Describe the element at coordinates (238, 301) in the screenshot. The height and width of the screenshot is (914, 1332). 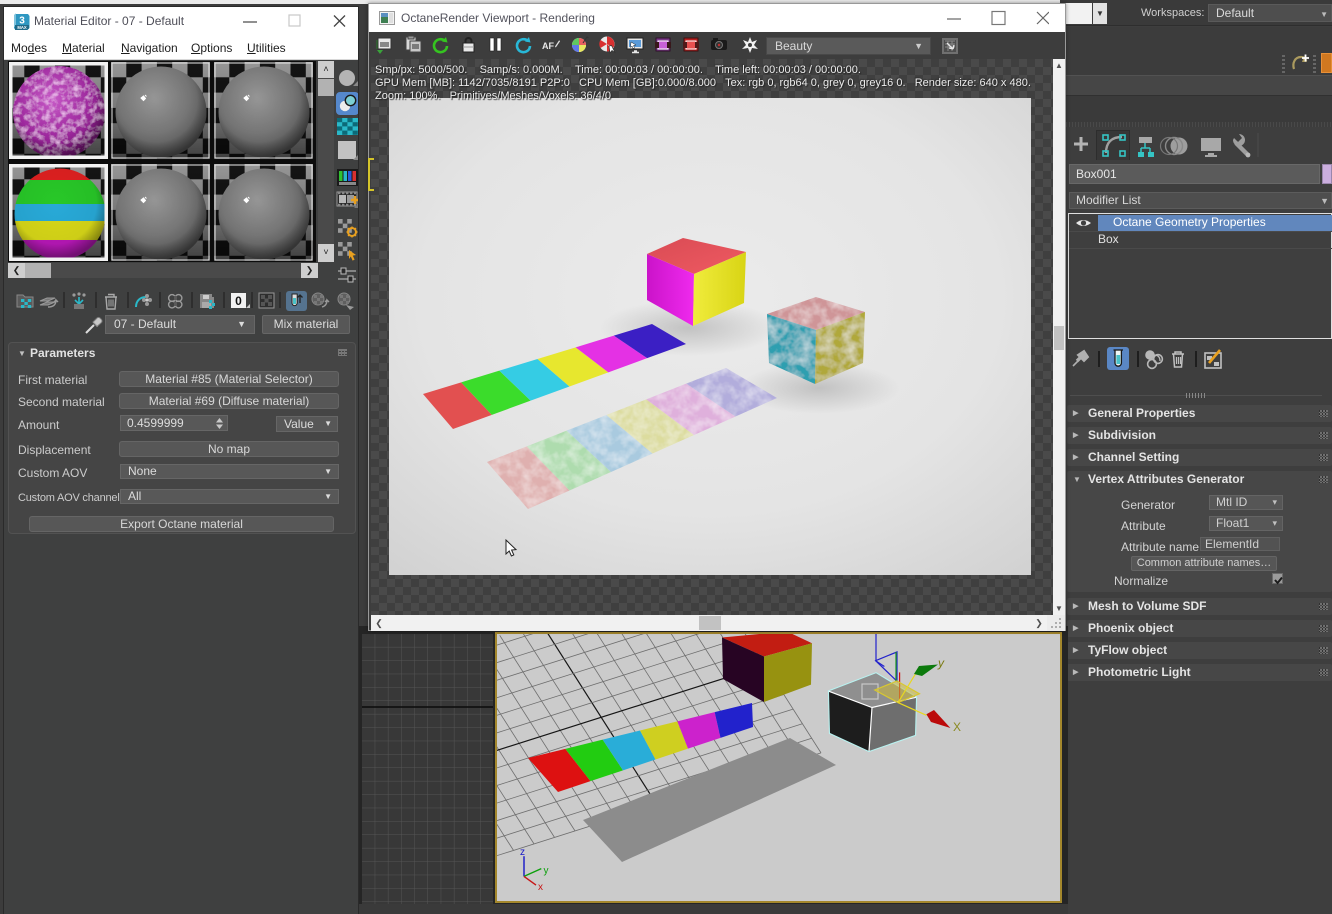
I see `svg-text: 0` at that location.